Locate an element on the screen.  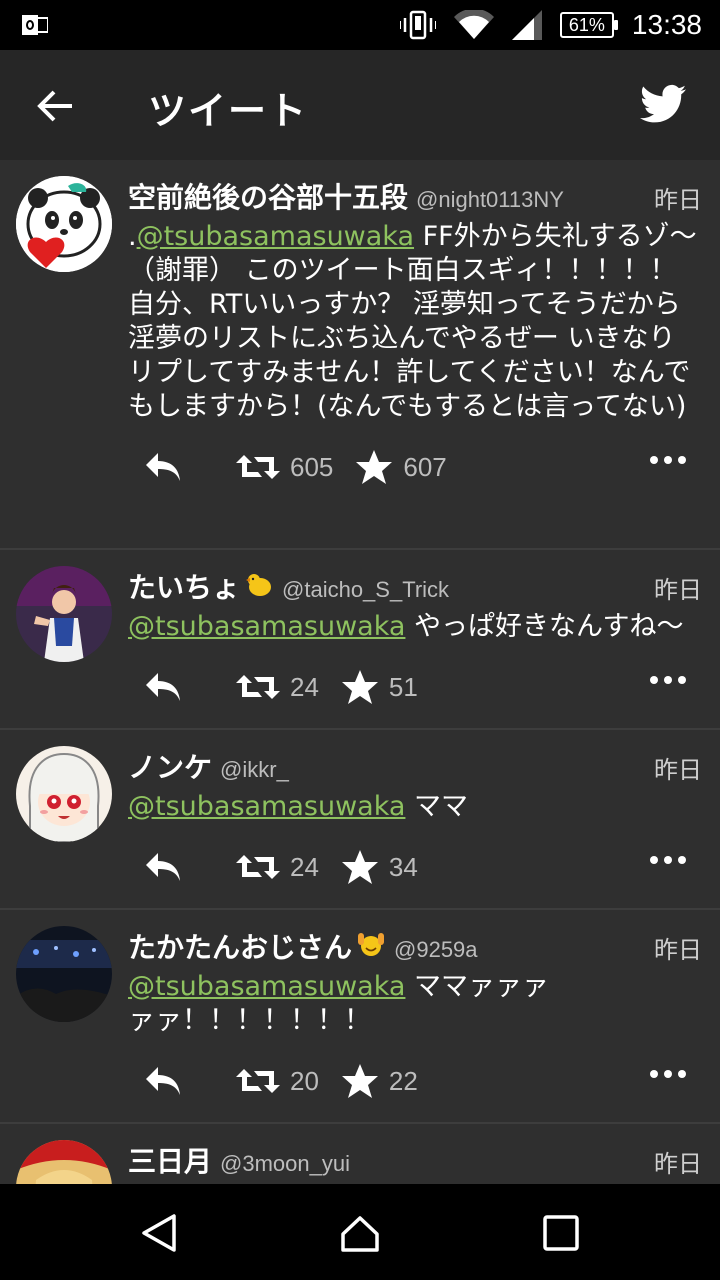
tweet-actions: 20 22 is located at coordinates (415, 1081).